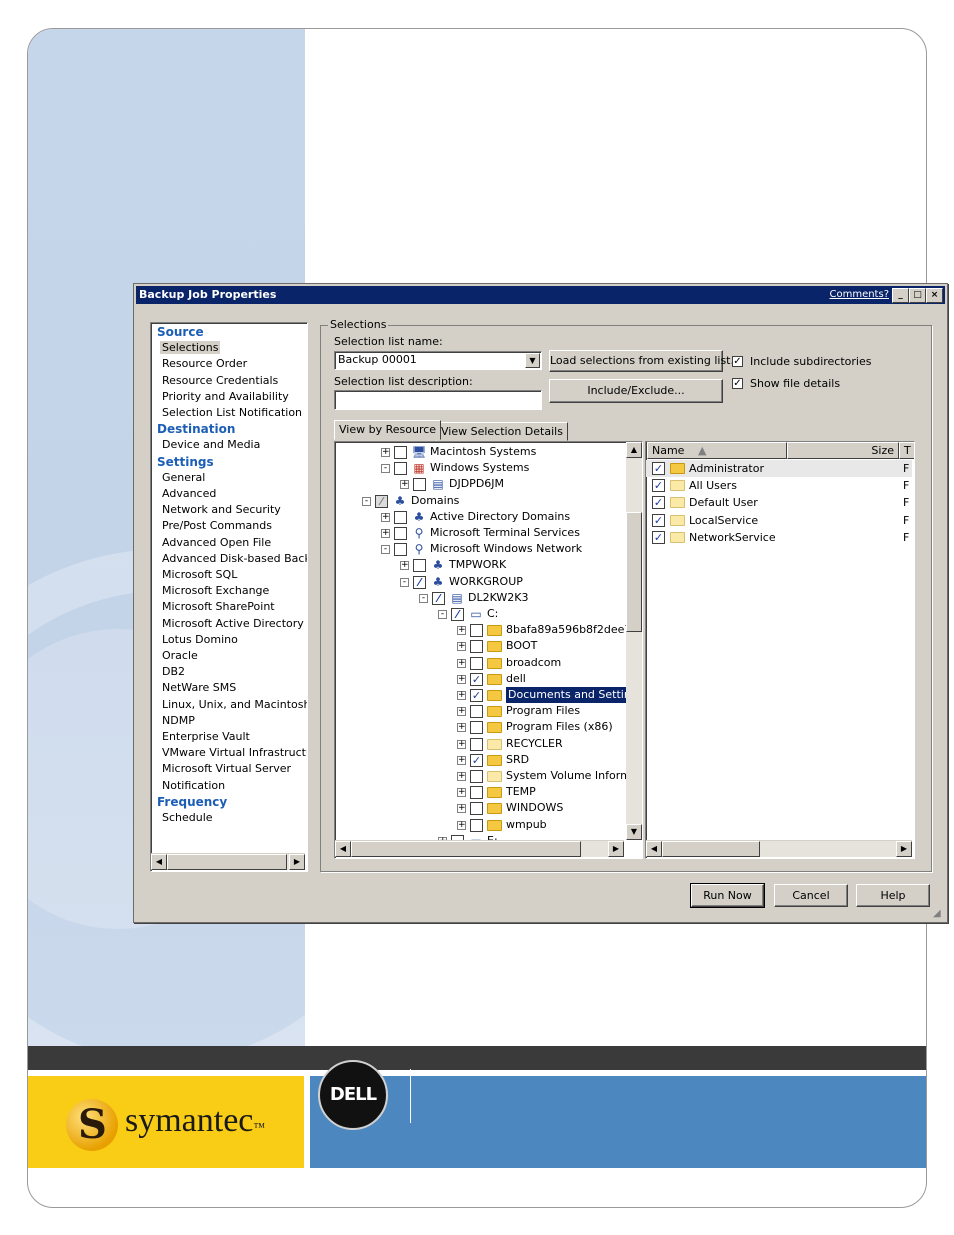  Describe the element at coordinates (178, 720) in the screenshot. I see `nav-item: NDMP` at that location.